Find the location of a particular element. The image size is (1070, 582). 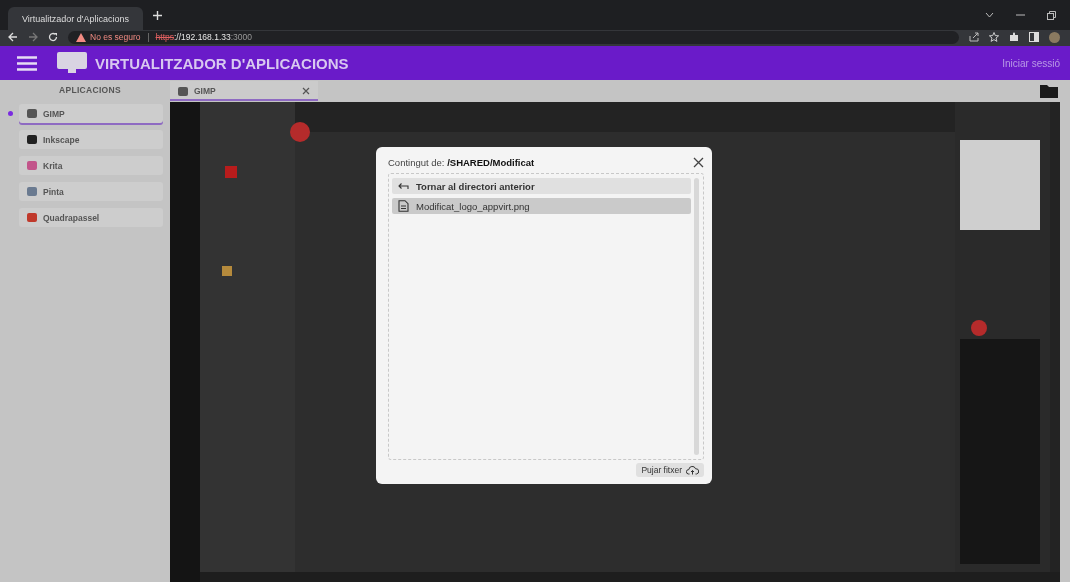

new-tab-icon is located at coordinates (157, 15).